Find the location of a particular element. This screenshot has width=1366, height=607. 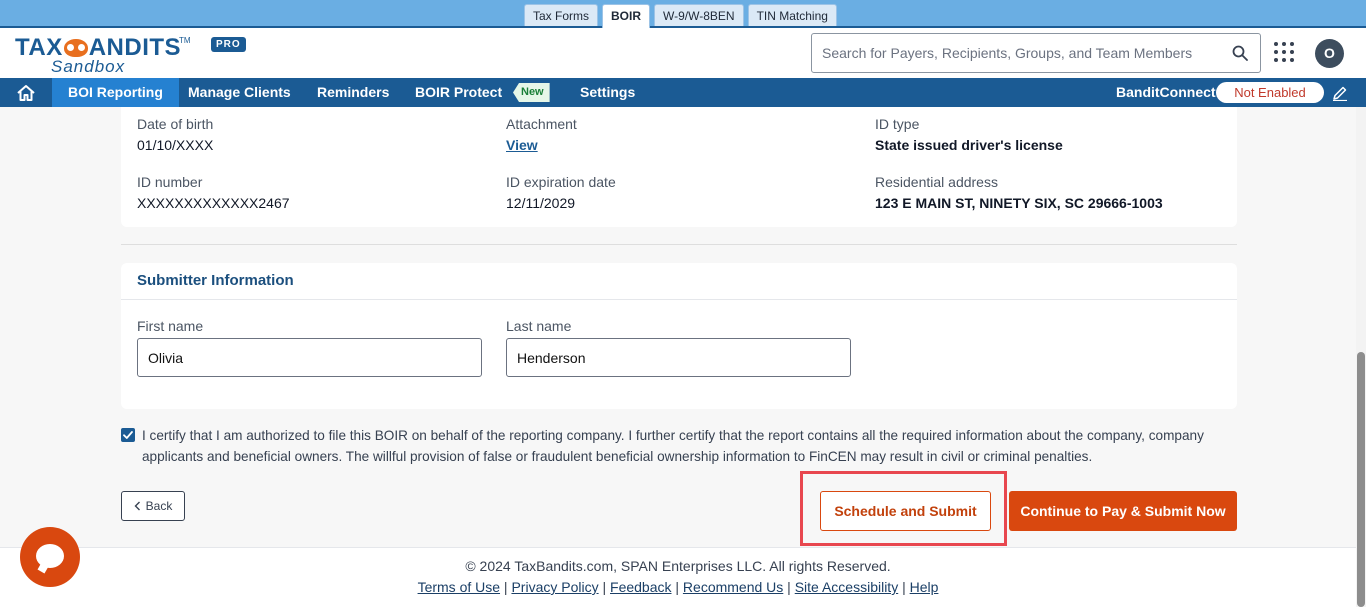

residential-address-value: 123 E MAIN ST, NINETY SIX, SC 29666-1003 is located at coordinates (1019, 203).